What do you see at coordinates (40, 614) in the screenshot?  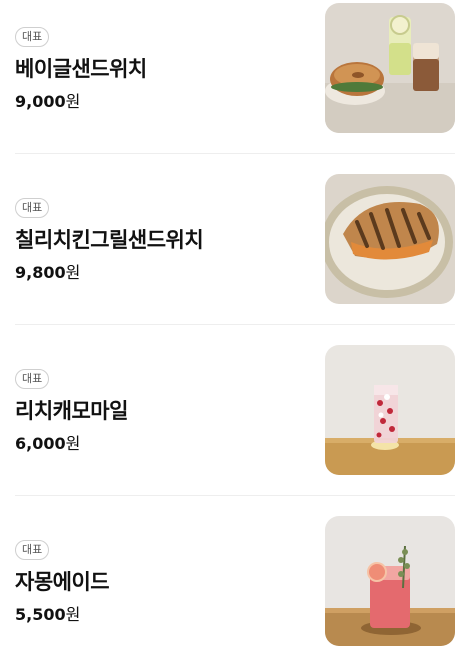 I see `price-value: 5,500` at bounding box center [40, 614].